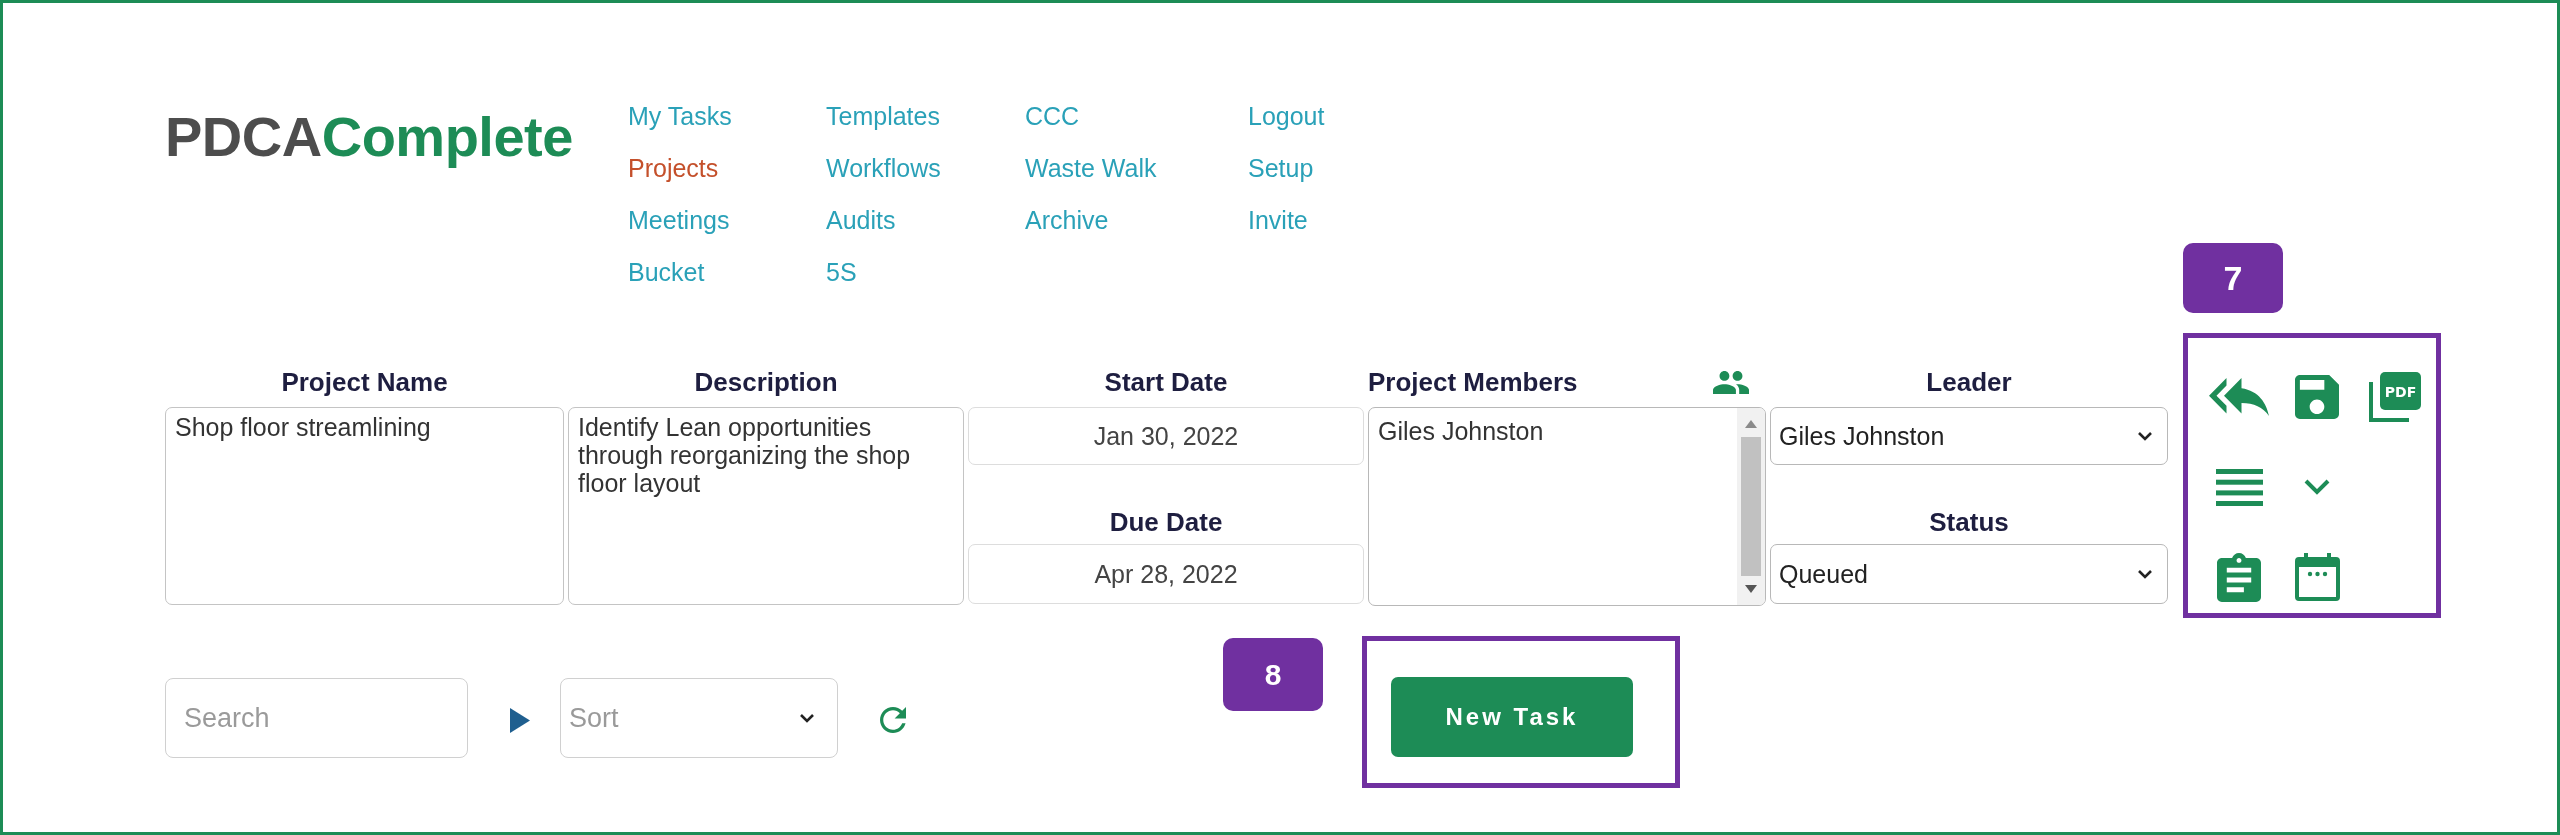 The width and height of the screenshot is (2560, 835). What do you see at coordinates (1273, 674) in the screenshot?
I see `callout-badge: 8` at bounding box center [1273, 674].